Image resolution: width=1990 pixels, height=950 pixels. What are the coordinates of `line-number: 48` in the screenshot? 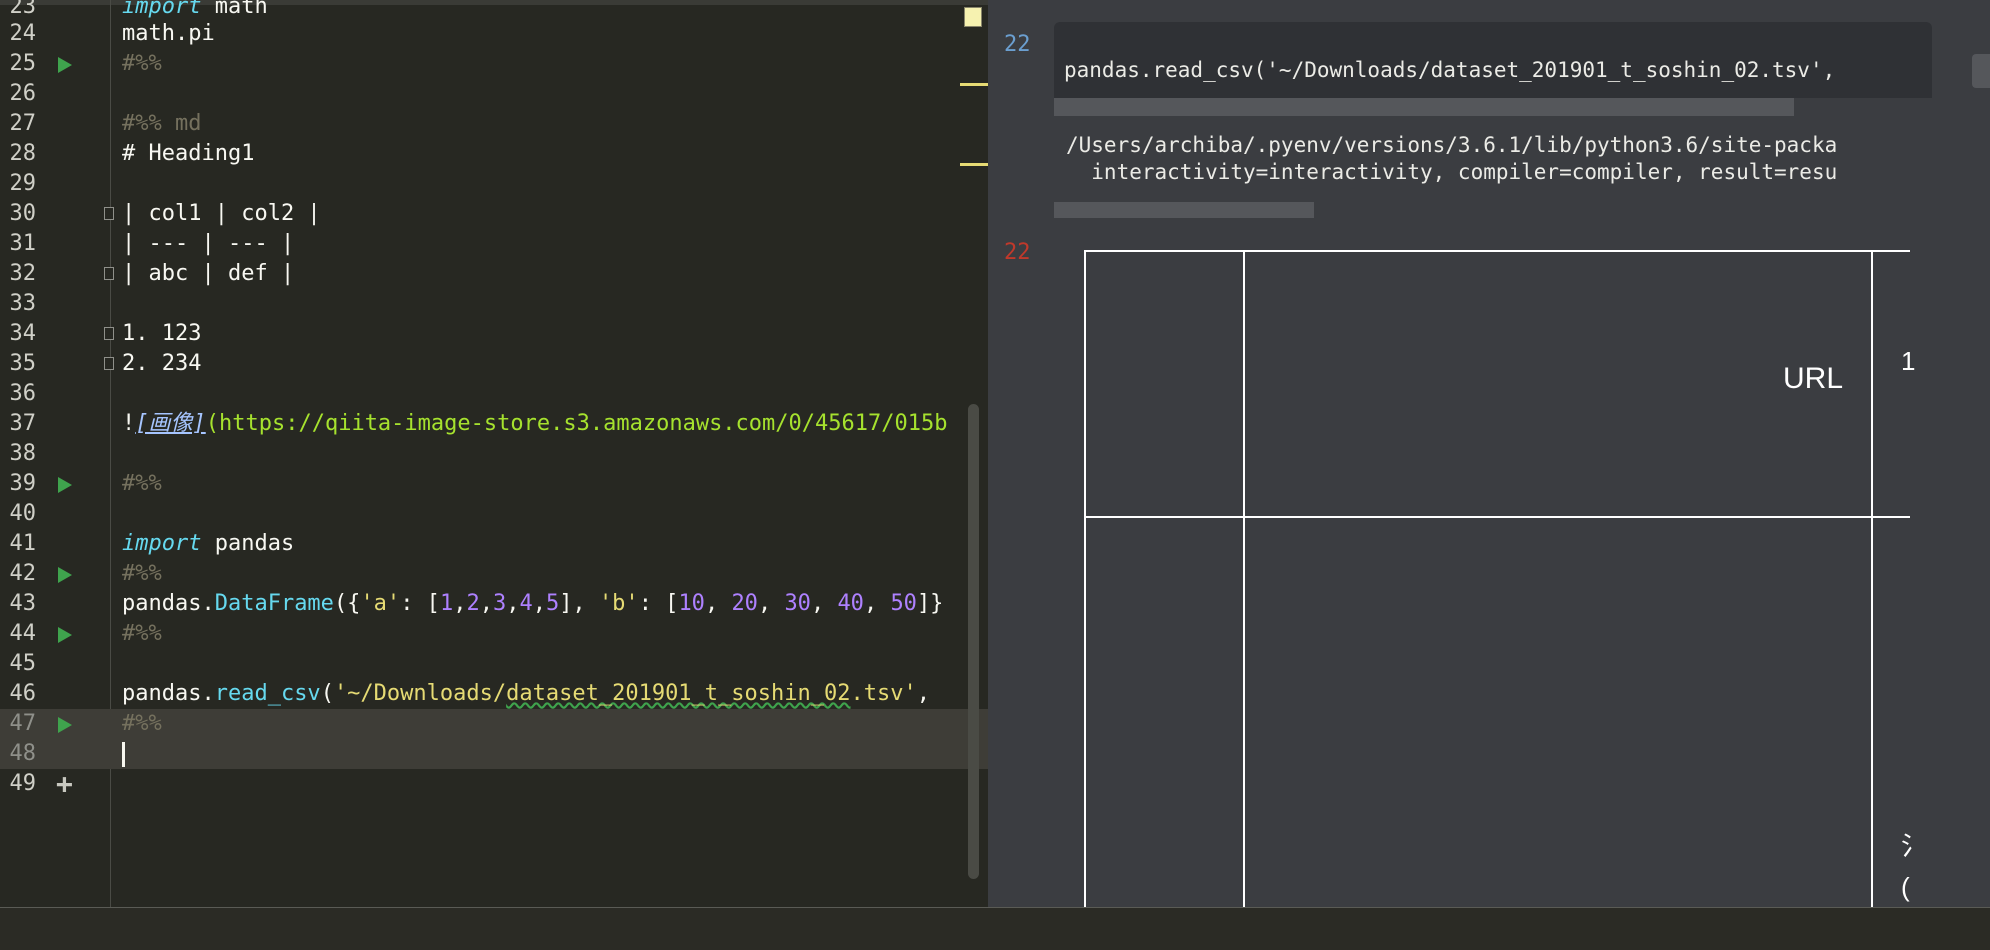 It's located at (23, 753).